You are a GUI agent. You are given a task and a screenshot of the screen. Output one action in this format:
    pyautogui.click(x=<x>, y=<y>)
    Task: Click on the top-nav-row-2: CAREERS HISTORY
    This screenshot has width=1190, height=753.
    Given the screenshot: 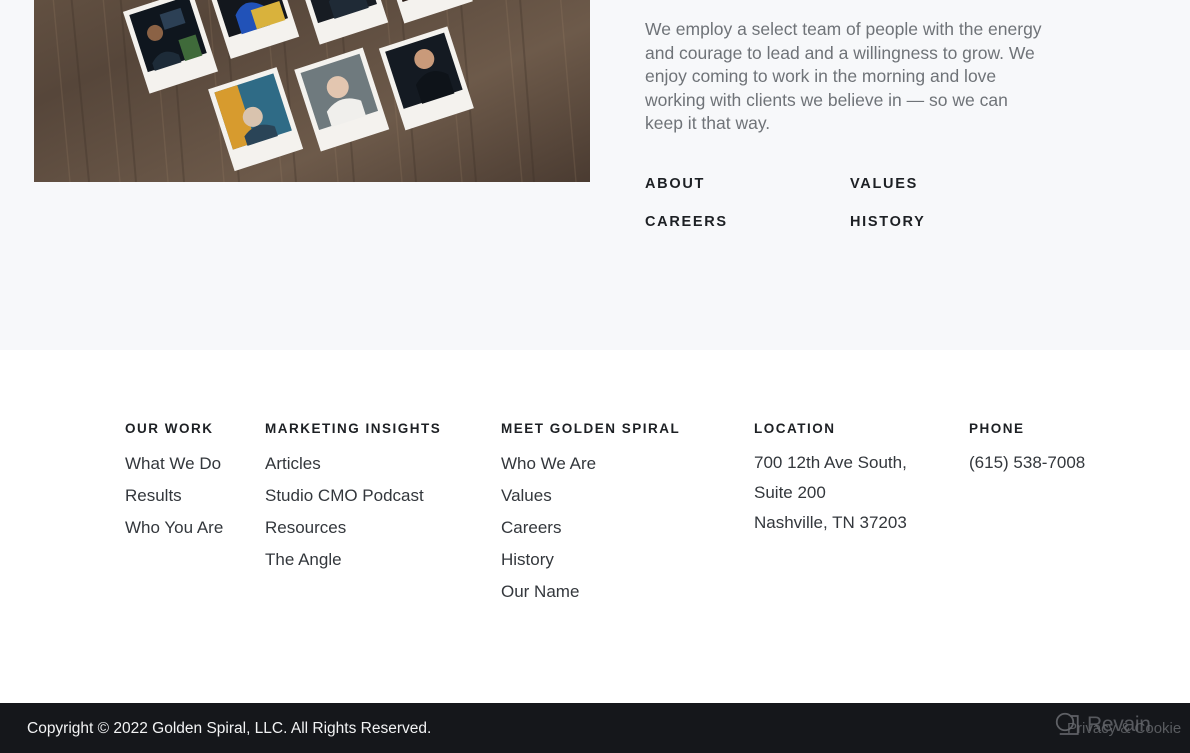 What is the action you would take?
    pyautogui.click(x=855, y=222)
    